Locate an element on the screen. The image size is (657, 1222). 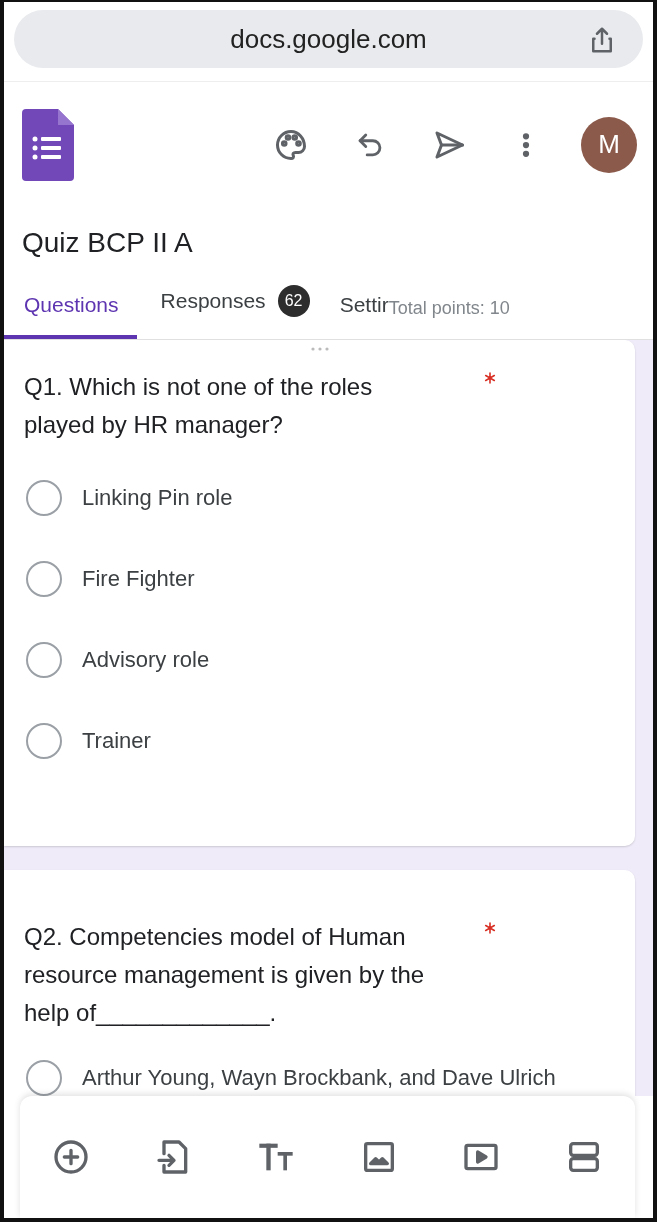
option-label: Fire Fighter is located at coordinates (138, 579).